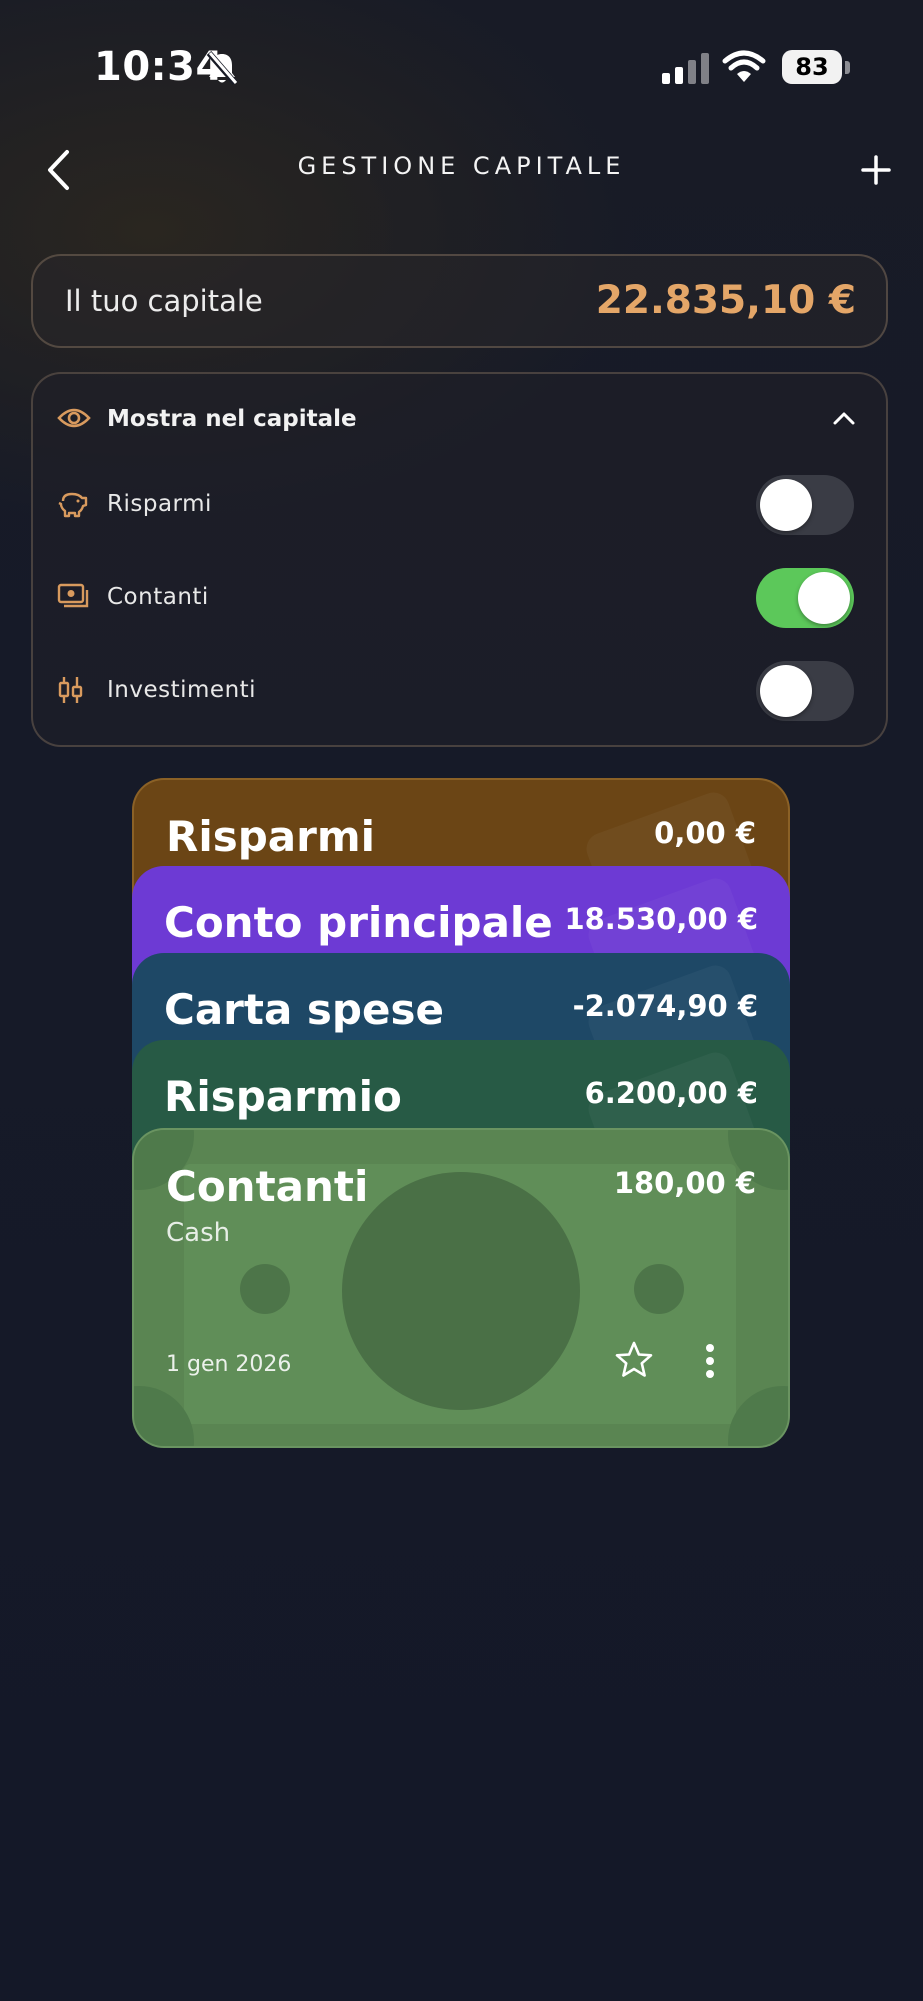  I want to click on risparmi-toggle, so click(805, 505).